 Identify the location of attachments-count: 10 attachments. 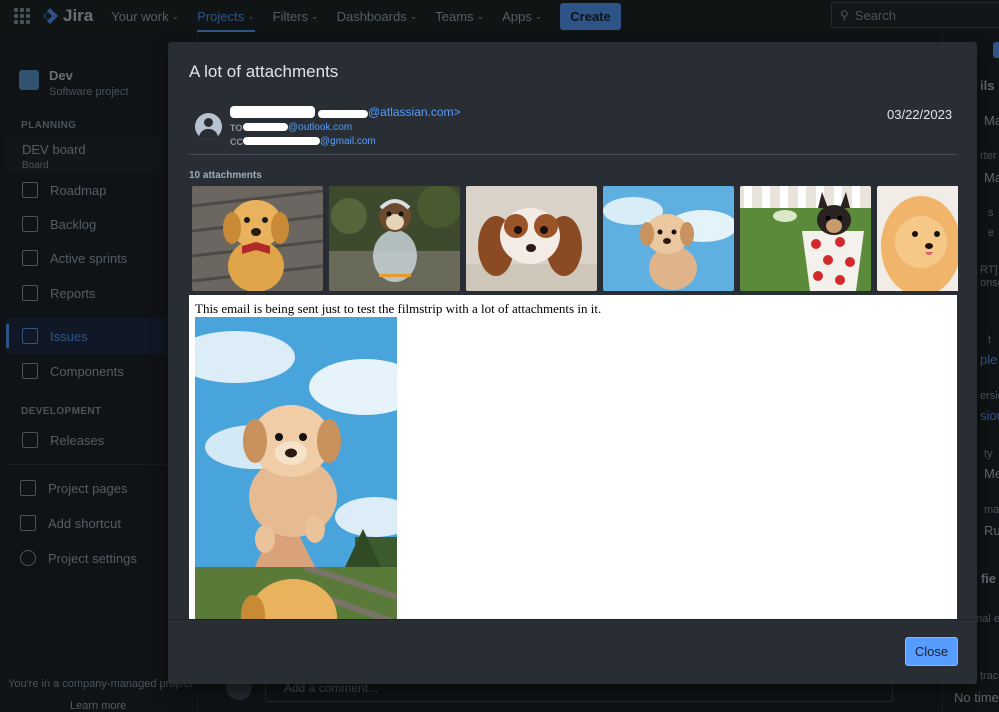
(225, 175).